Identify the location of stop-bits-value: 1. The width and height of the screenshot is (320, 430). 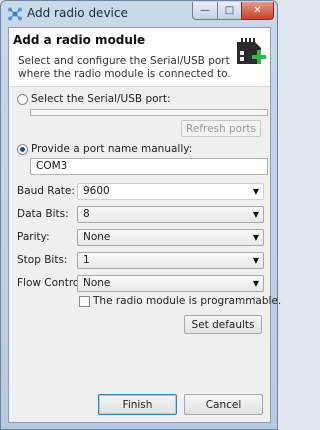
(86, 260).